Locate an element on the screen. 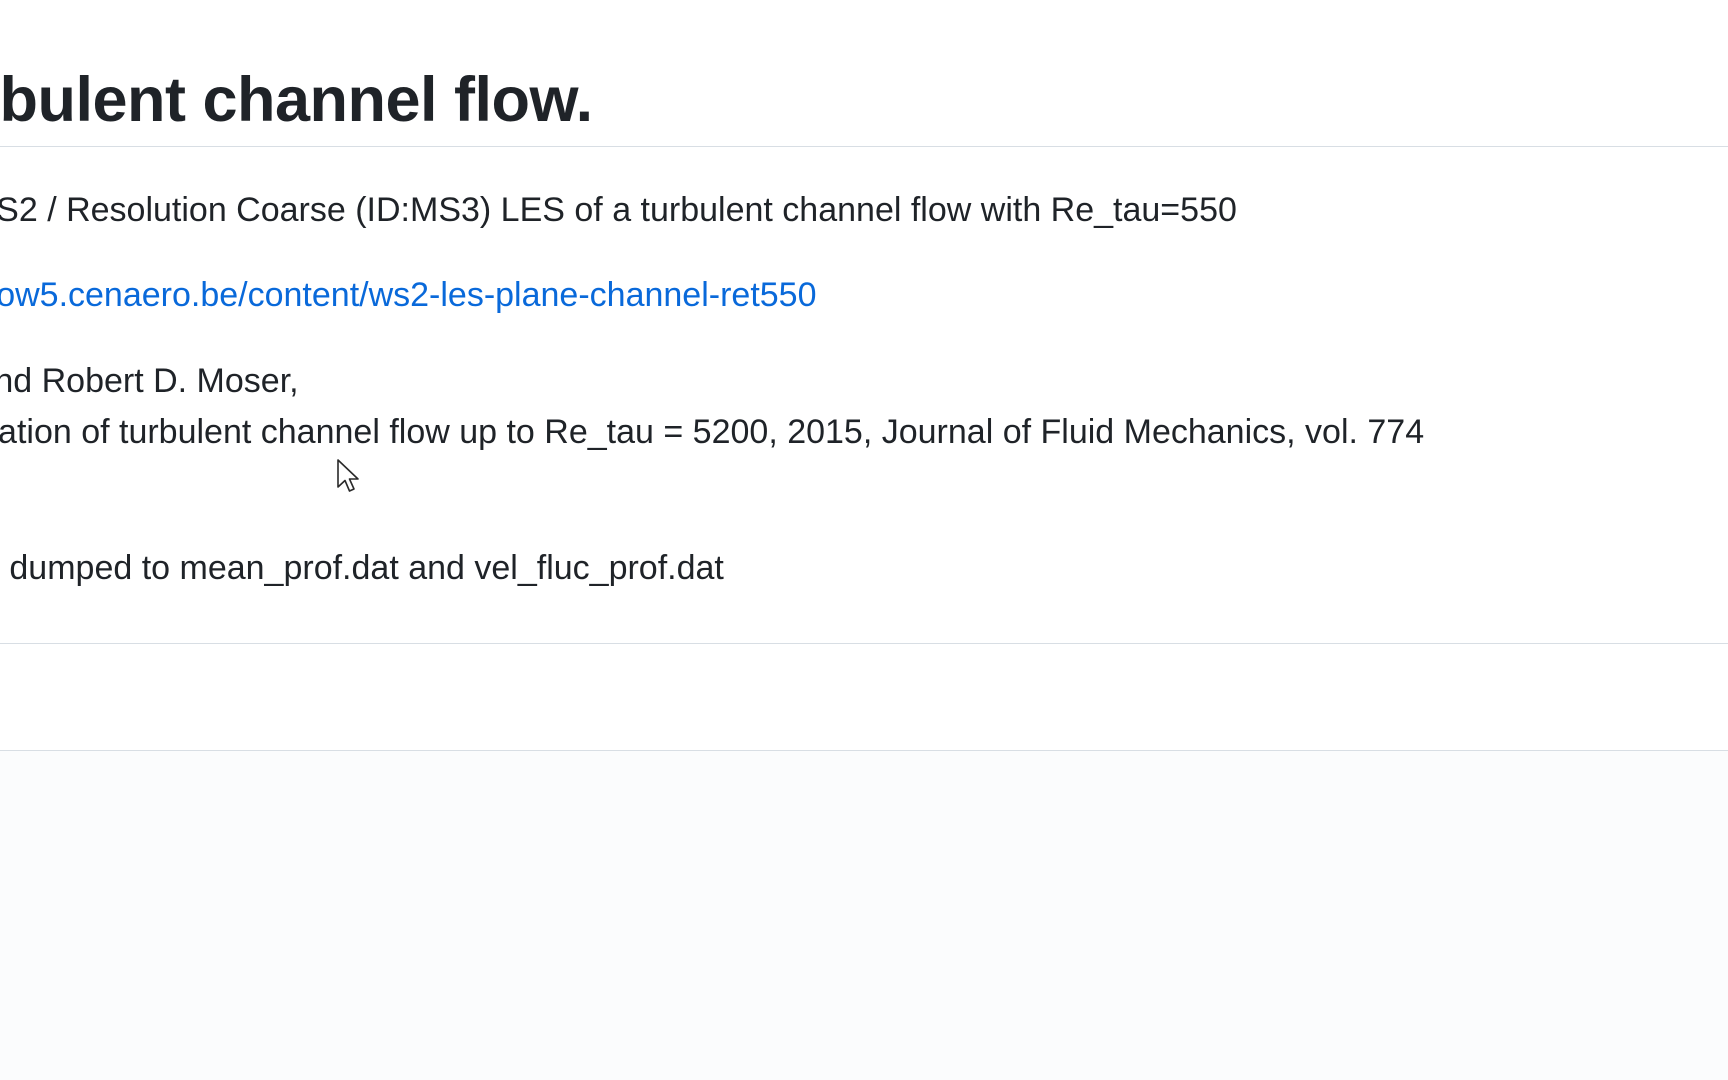  readme-heading-row: f a turbulent channel flow. is located at coordinates (864, 81).